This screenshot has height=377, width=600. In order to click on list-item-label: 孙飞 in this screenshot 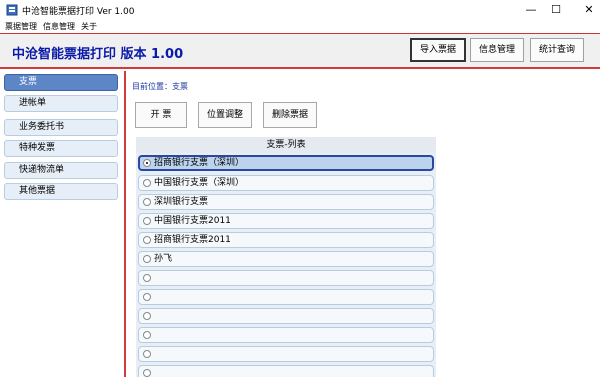, I will do `click(163, 259)`.